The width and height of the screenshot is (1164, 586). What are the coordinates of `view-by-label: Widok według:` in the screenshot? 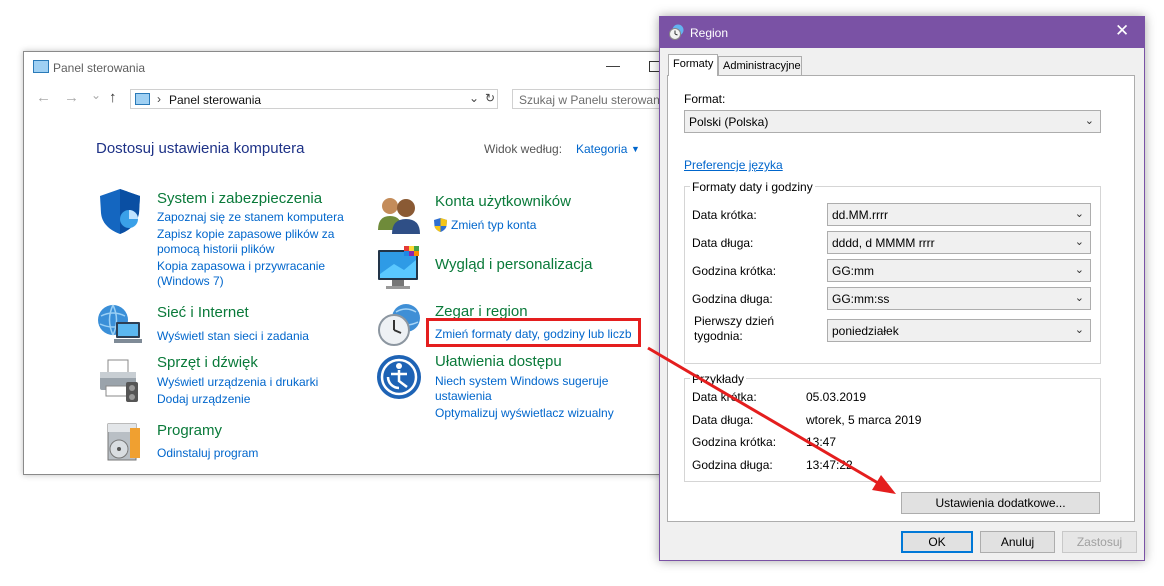 It's located at (523, 149).